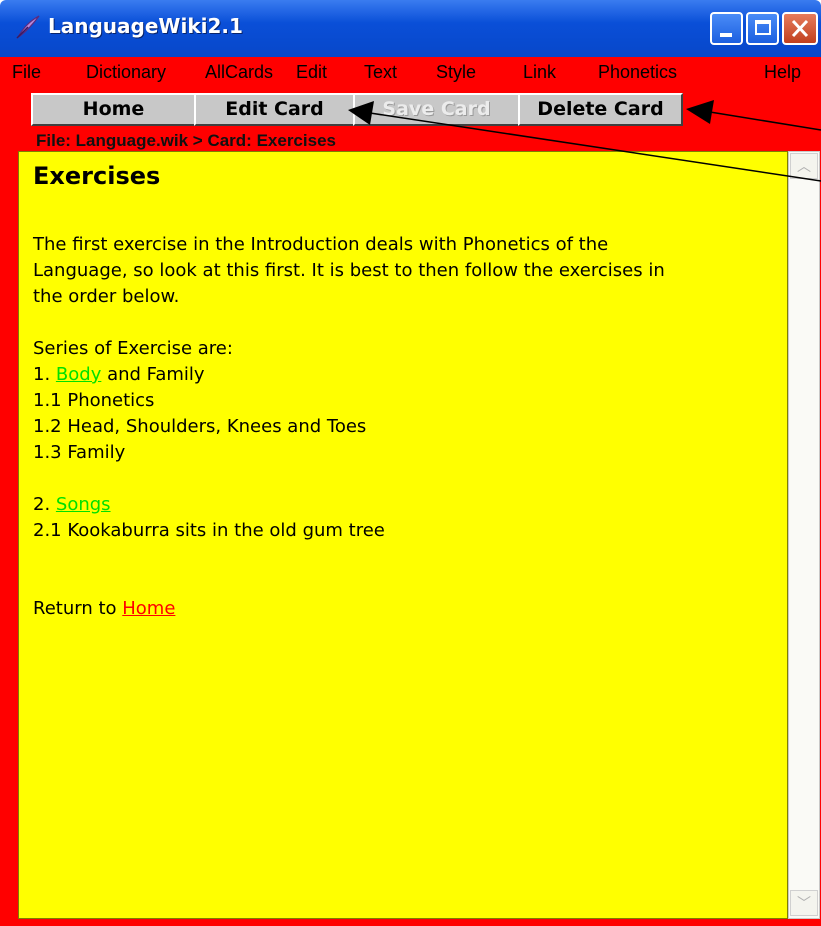  I want to click on title-bar: LanguageWiki2.1, so click(410, 28).